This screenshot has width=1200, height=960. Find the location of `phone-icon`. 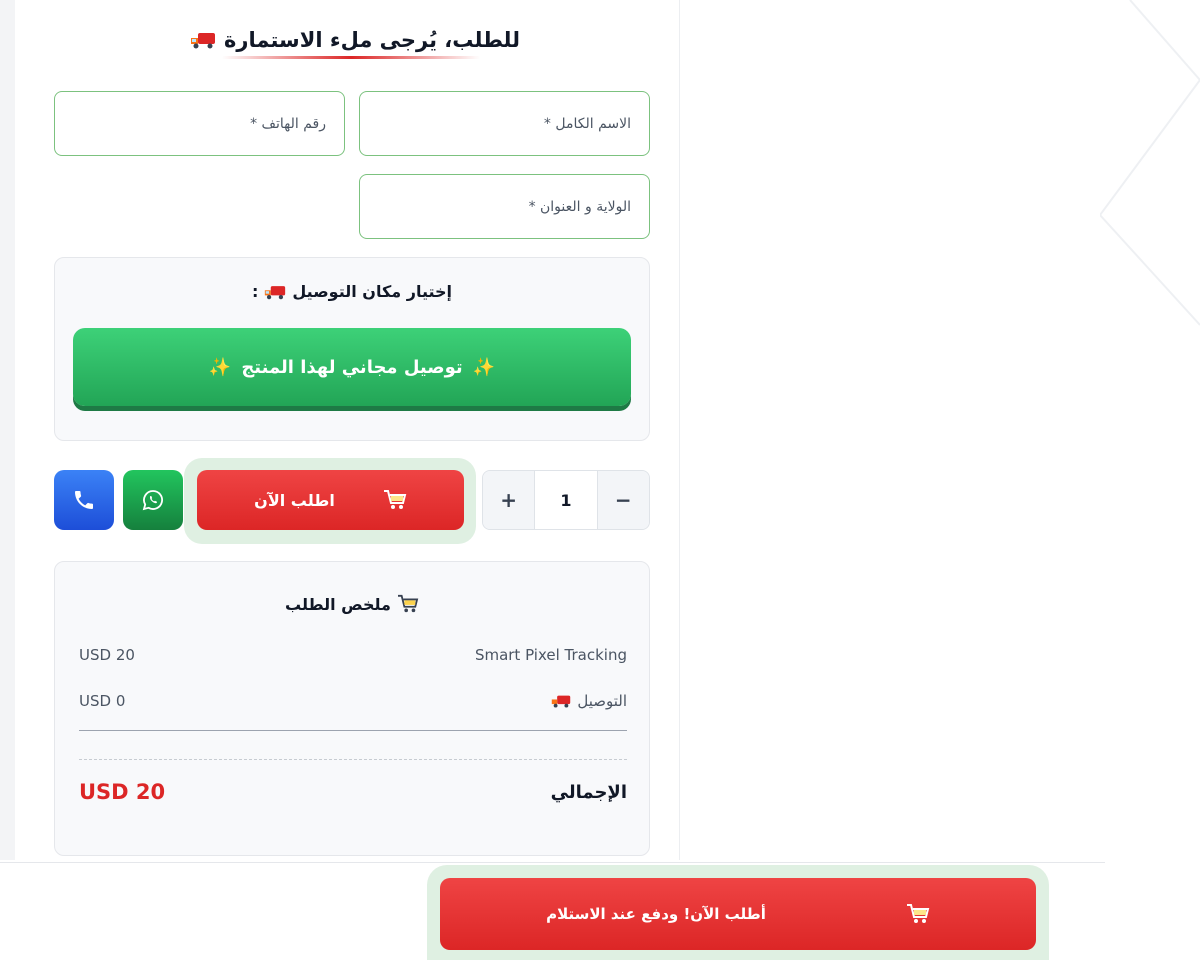

phone-icon is located at coordinates (84, 500).